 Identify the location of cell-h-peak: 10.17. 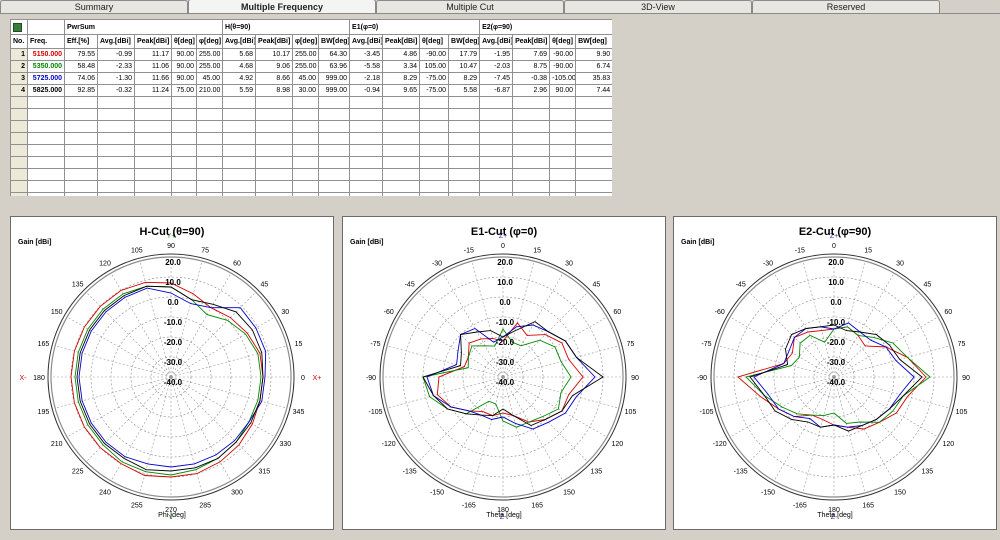
(274, 54).